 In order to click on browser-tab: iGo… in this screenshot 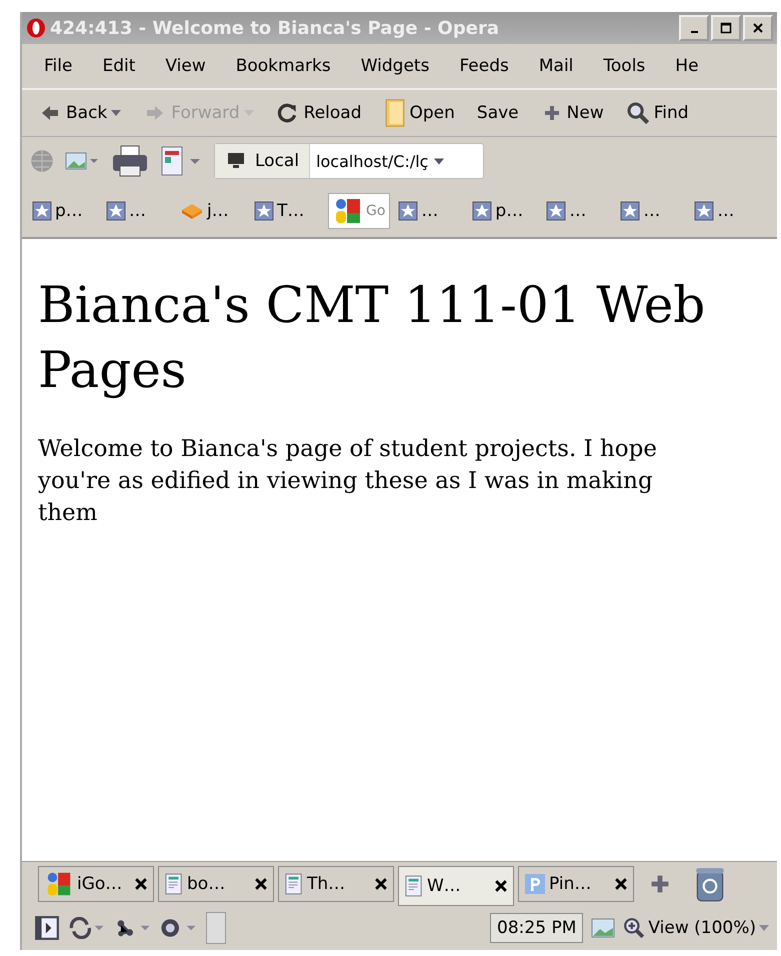, I will do `click(96, 884)`.